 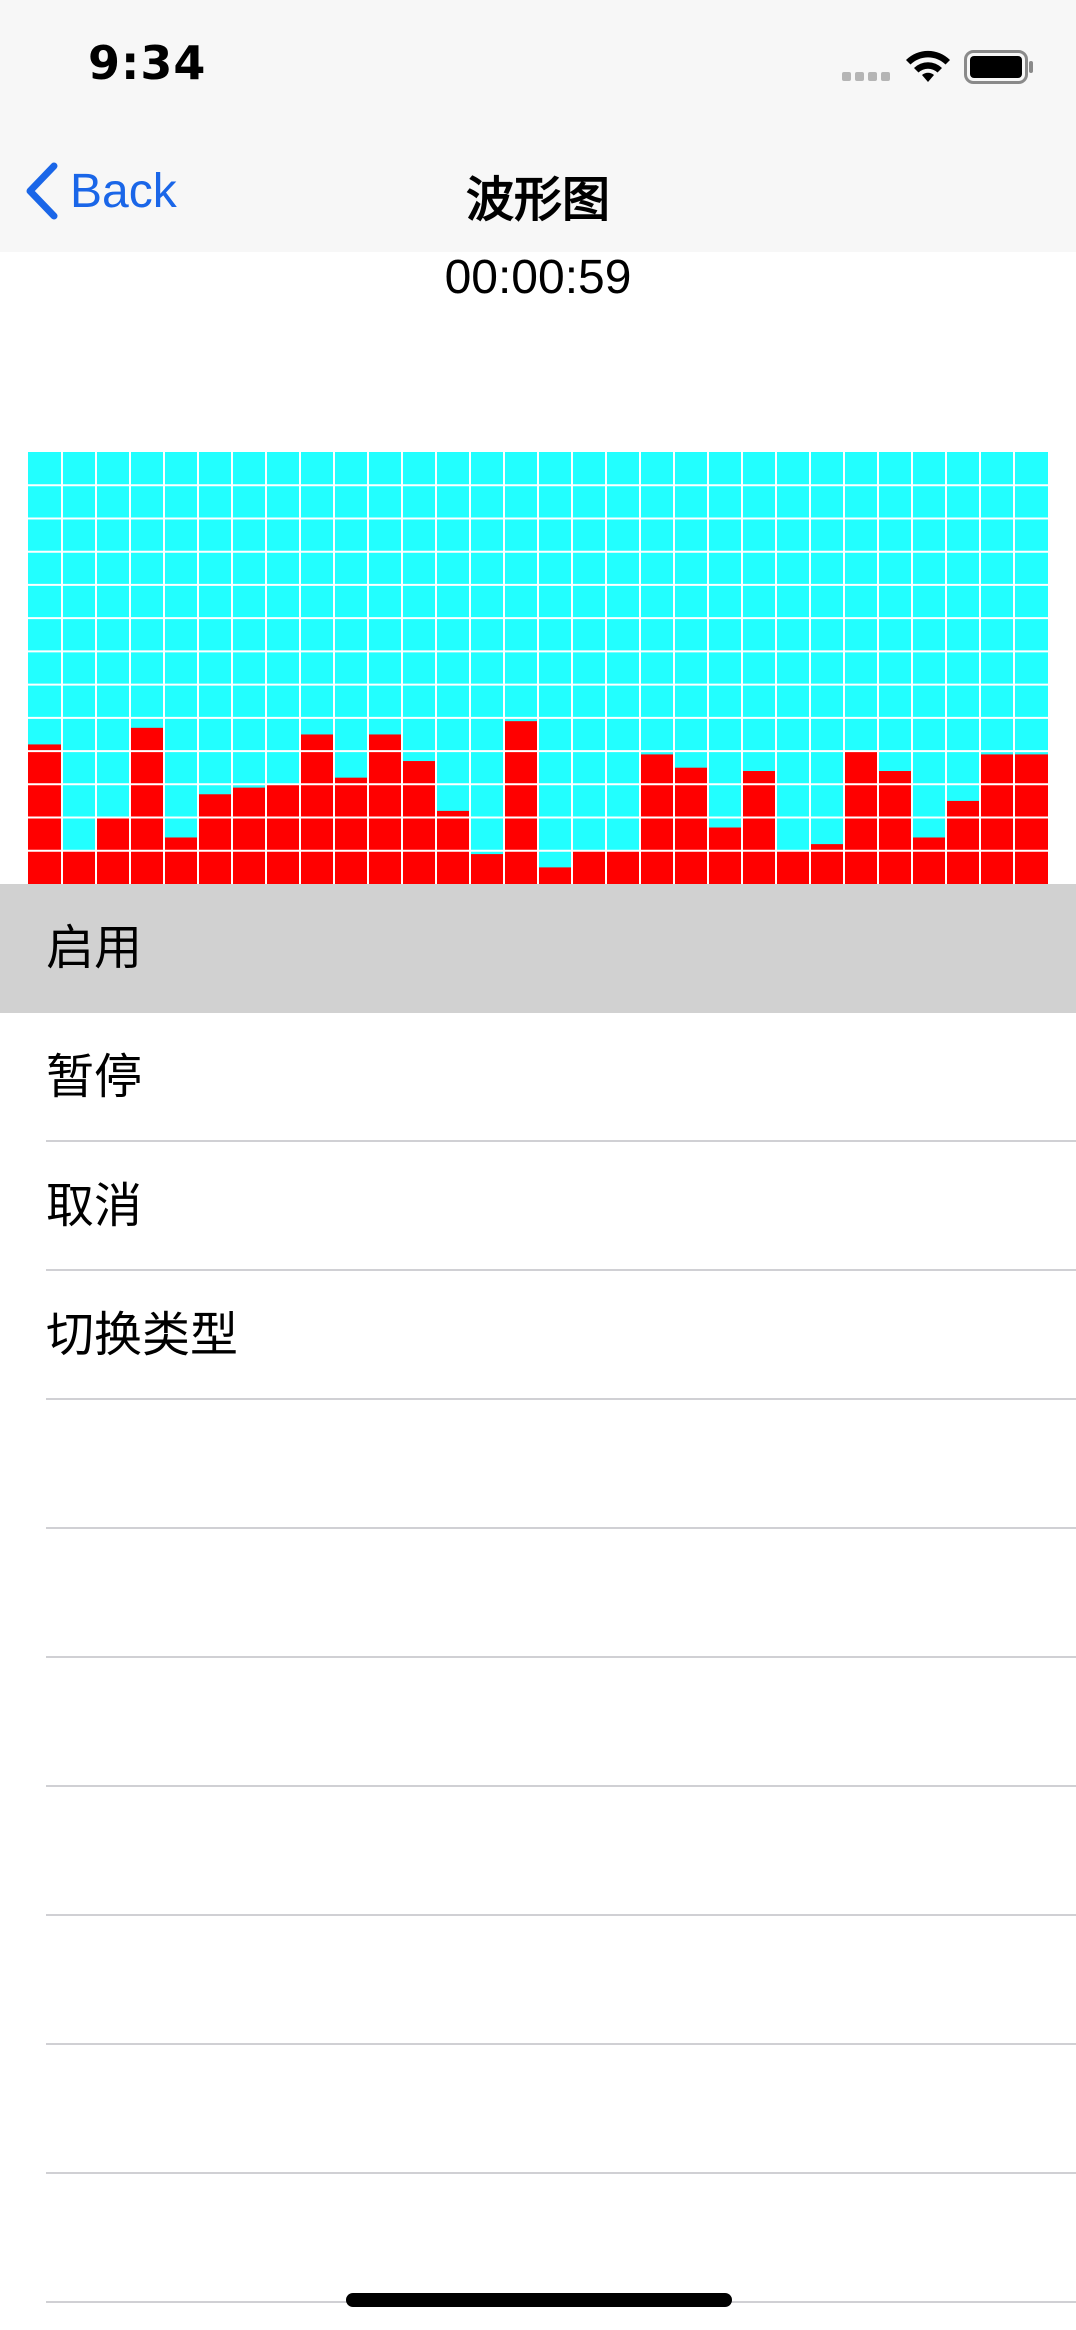 What do you see at coordinates (538, 1206) in the screenshot?
I see `list-item: 取消` at bounding box center [538, 1206].